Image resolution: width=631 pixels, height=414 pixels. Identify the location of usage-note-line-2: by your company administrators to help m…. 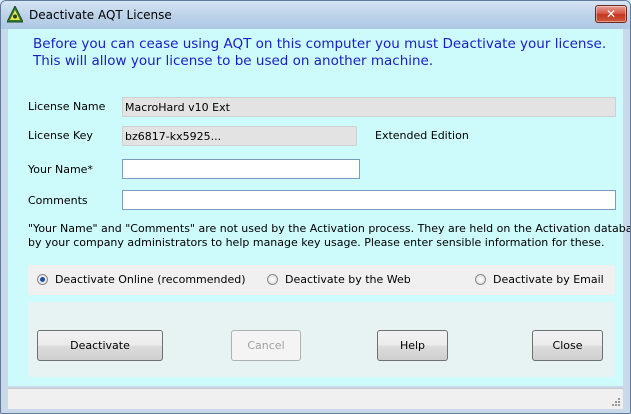
(316, 242).